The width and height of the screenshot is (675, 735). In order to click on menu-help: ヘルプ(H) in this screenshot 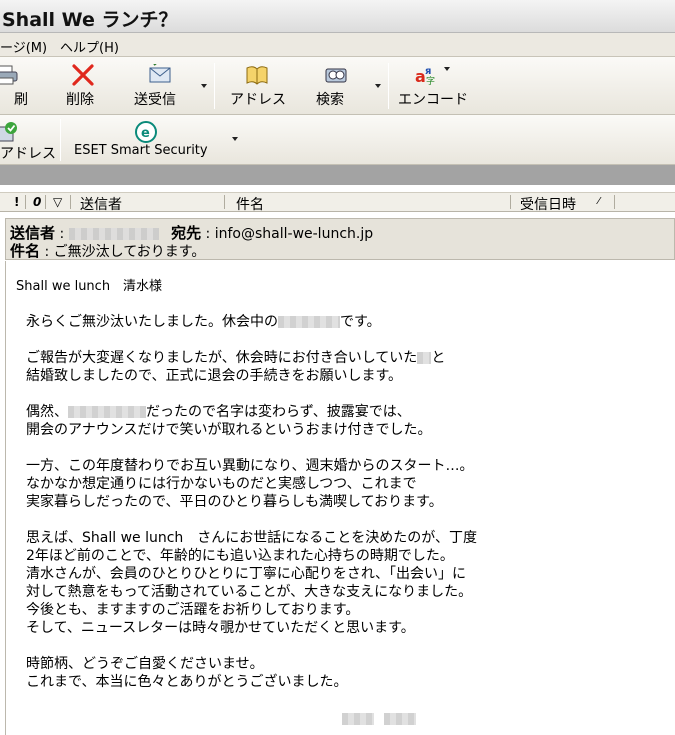, I will do `click(89, 46)`.